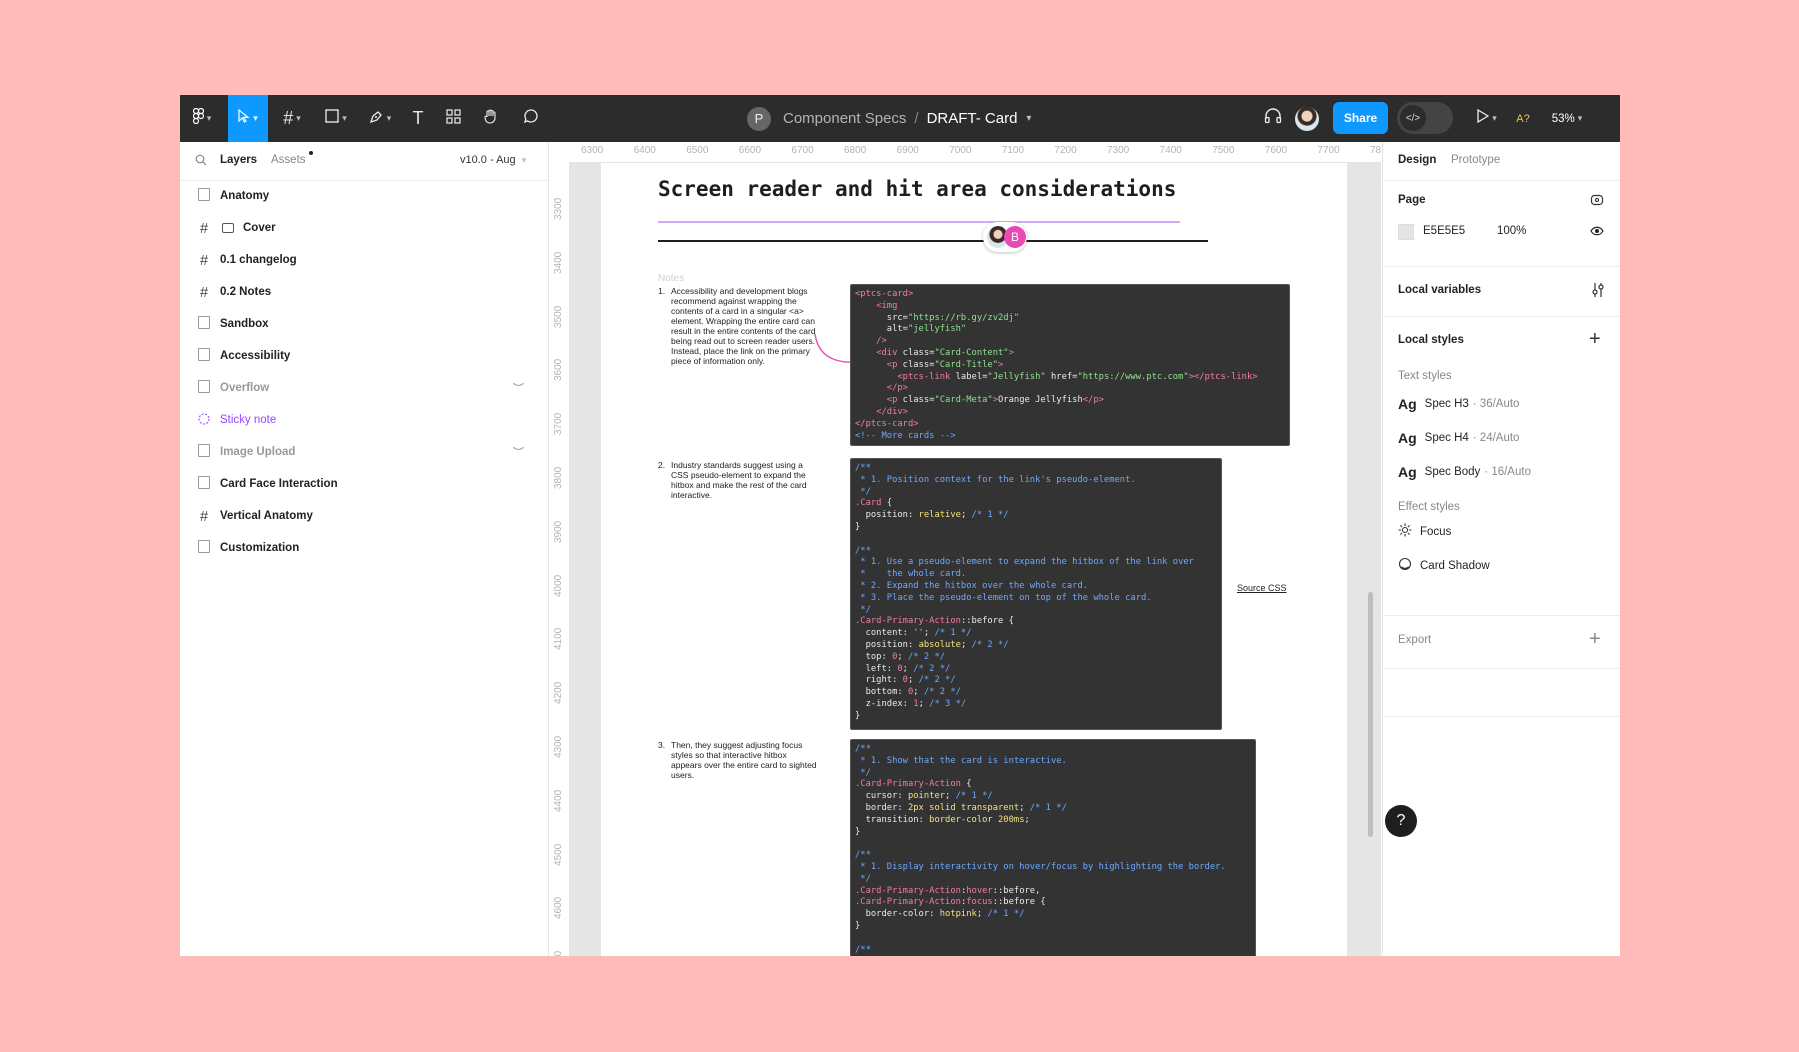 This screenshot has width=1799, height=1052. I want to click on ruler-x-label: 7000, so click(960, 150).